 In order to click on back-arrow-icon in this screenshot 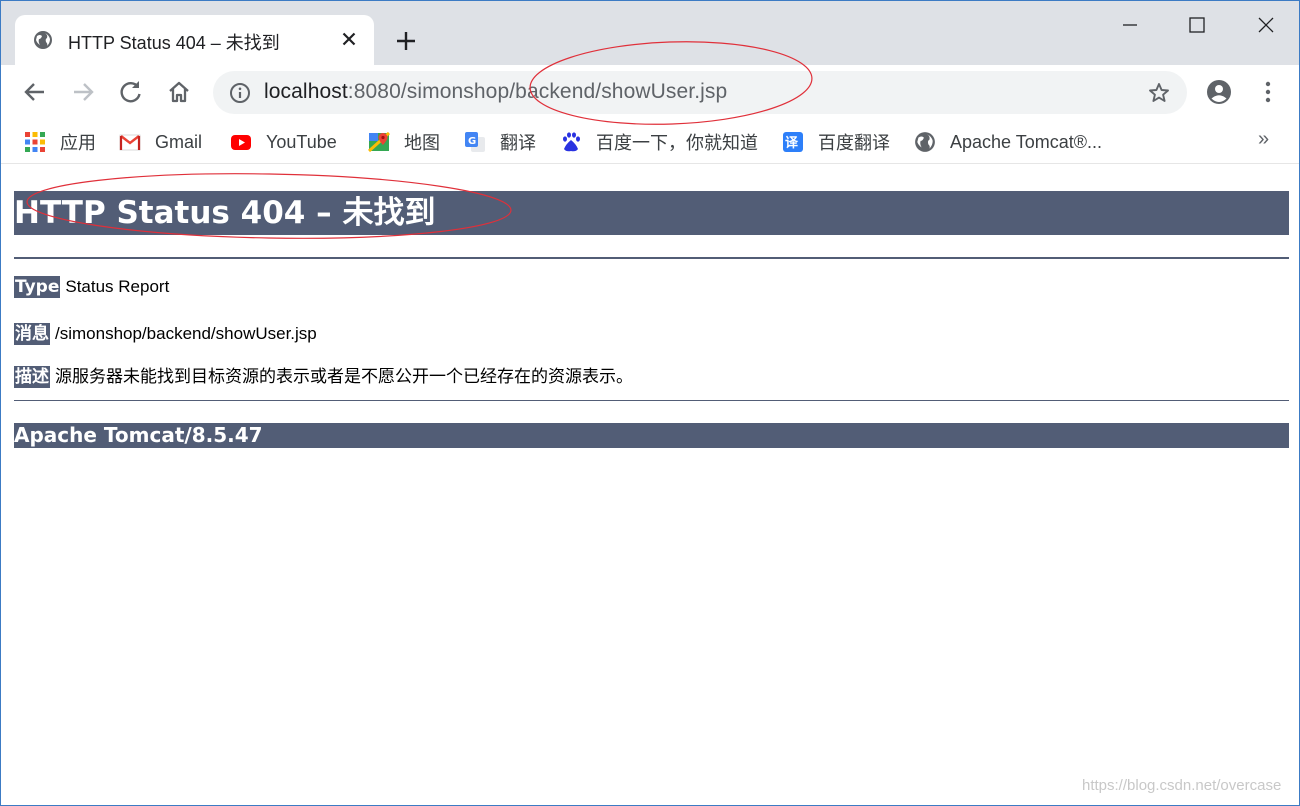, I will do `click(35, 92)`.